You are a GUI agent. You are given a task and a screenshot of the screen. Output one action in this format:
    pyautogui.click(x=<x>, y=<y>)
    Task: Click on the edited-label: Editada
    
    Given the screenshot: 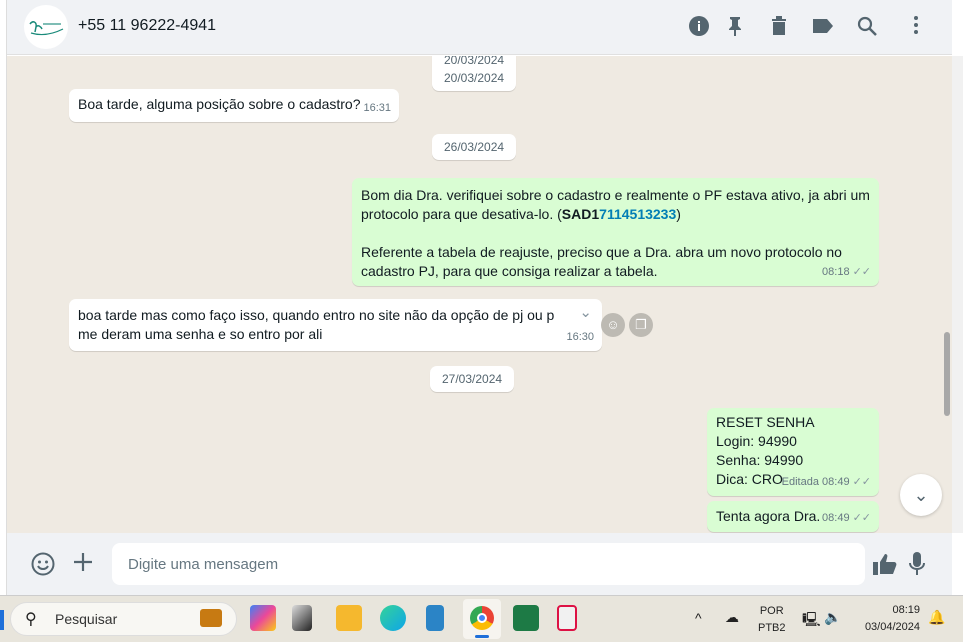 What is the action you would take?
    pyautogui.click(x=800, y=482)
    